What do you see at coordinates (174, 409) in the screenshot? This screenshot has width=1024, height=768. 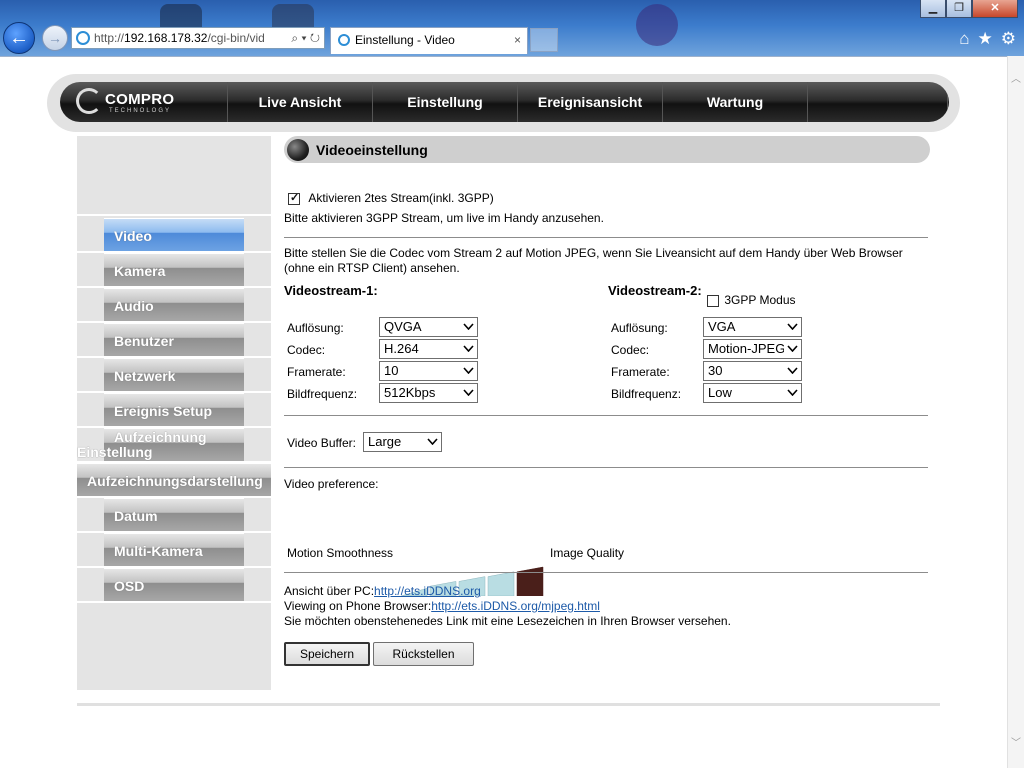 I see `sidebar-item-ereignis-setup: Ereignis Setup` at bounding box center [174, 409].